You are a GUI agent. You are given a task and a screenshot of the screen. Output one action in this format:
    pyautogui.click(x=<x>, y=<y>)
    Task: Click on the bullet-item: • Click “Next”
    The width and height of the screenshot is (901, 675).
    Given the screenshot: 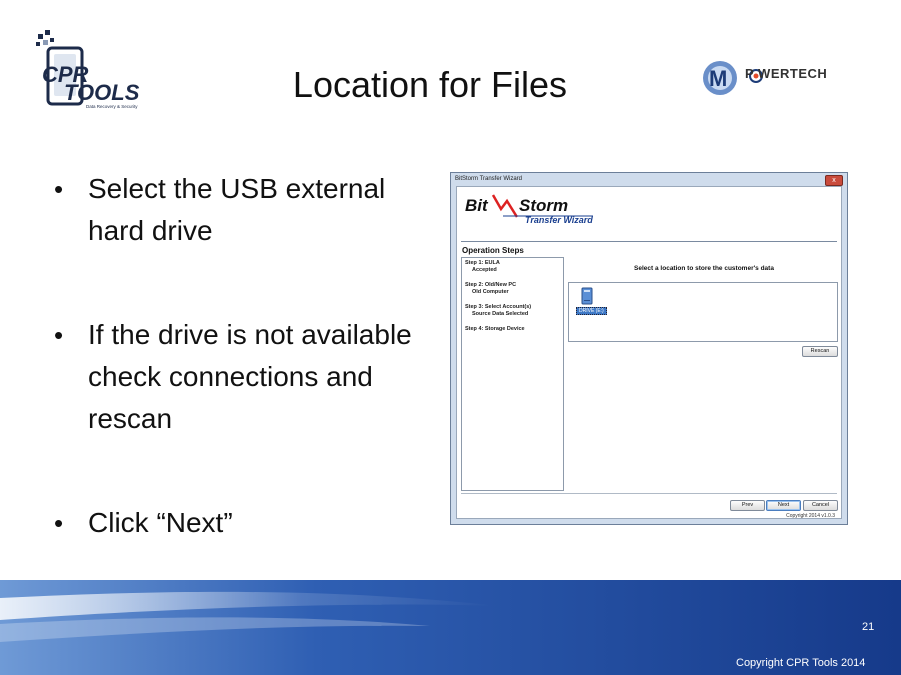 What is the action you would take?
    pyautogui.click(x=242, y=523)
    